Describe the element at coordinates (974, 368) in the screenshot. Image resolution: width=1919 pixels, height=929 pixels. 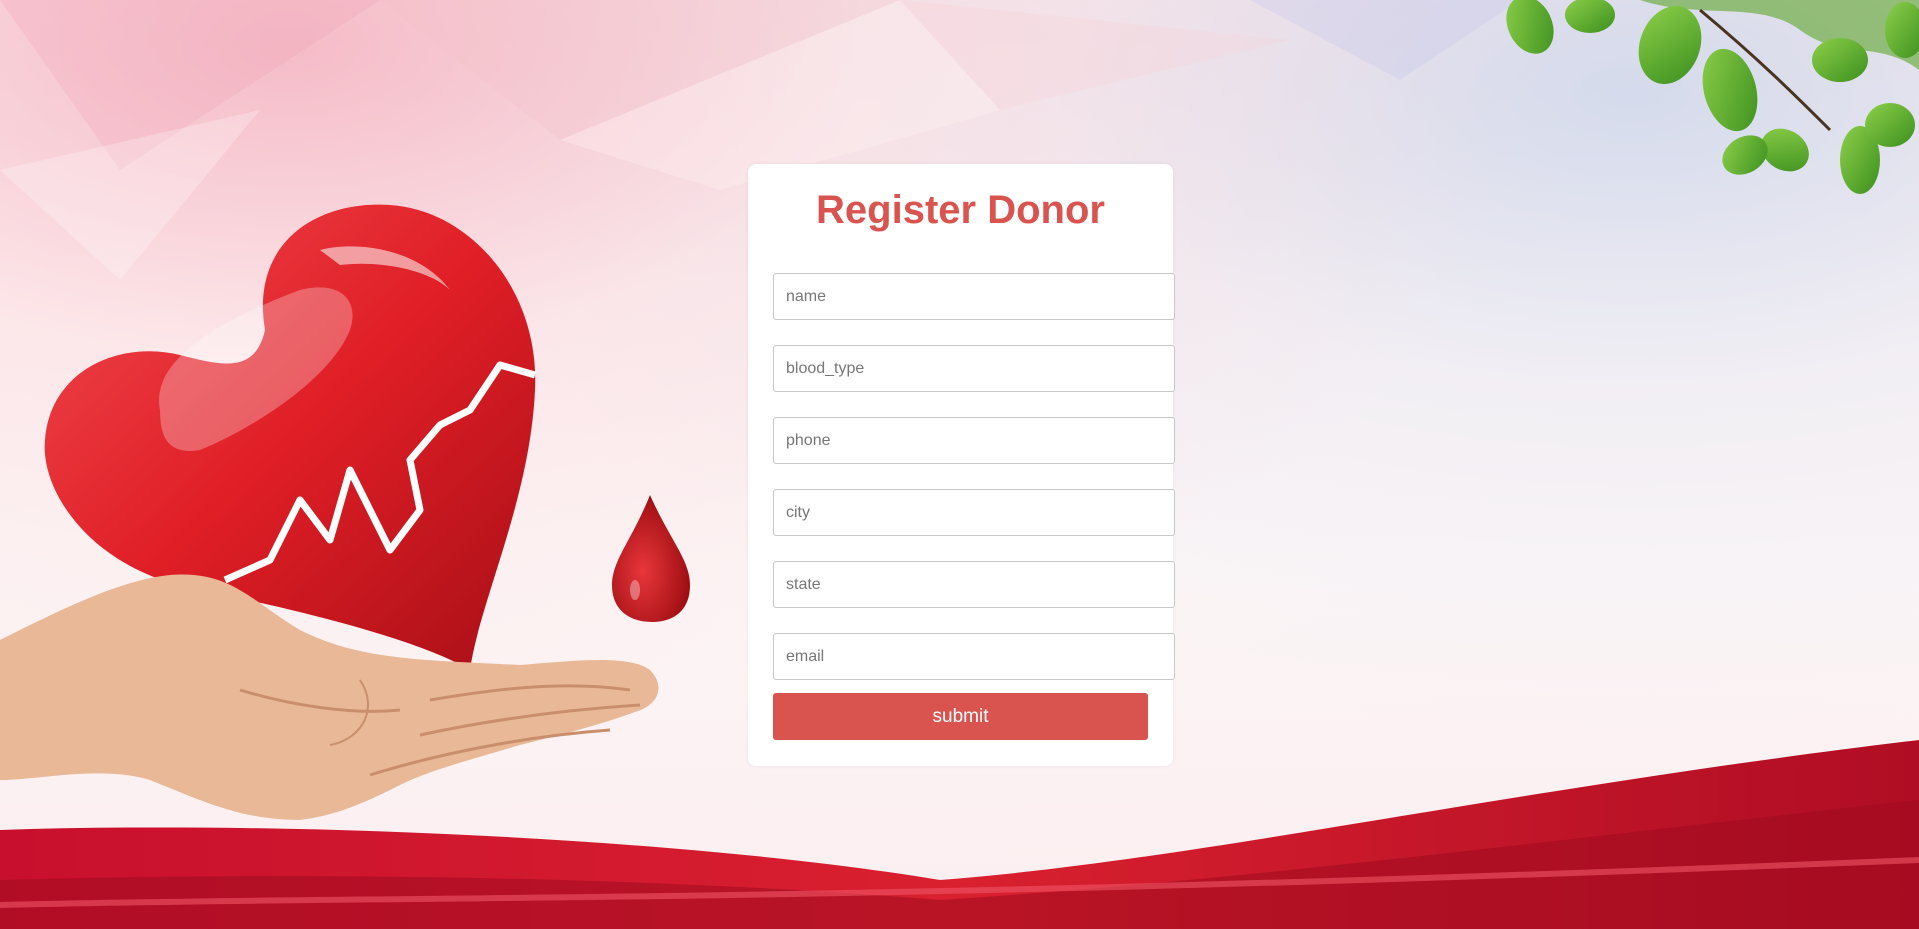
I see `blood-type-input` at that location.